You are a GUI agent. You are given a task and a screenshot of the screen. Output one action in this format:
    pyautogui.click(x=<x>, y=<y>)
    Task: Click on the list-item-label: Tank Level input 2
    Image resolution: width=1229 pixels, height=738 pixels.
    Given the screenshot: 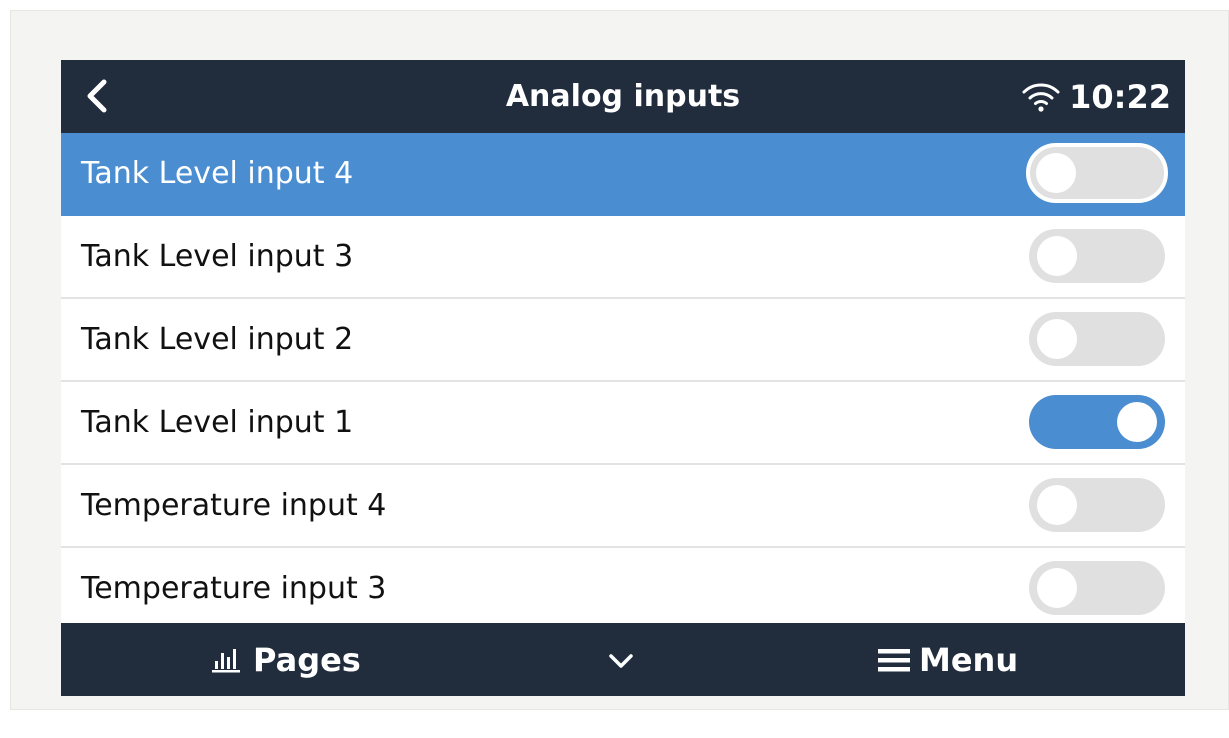 What is the action you would take?
    pyautogui.click(x=217, y=339)
    